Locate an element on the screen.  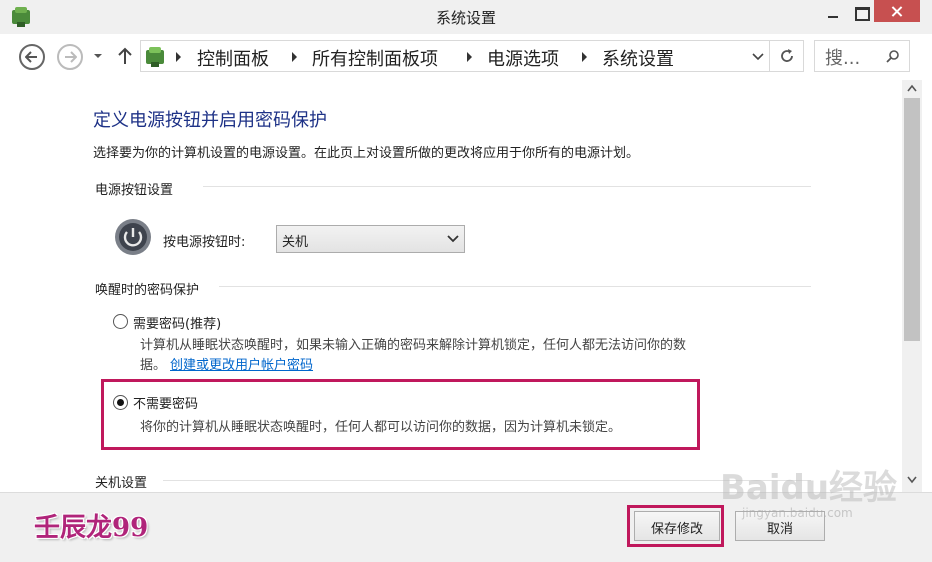
title-bar: 系统设置 is located at coordinates (466, 17).